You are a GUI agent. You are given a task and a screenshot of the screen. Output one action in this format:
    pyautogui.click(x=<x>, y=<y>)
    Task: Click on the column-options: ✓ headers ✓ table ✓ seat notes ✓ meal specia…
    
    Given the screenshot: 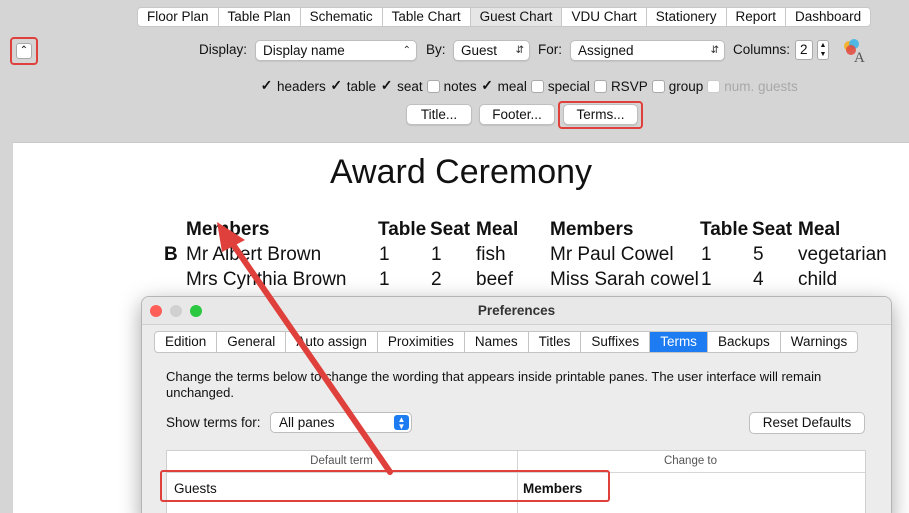 What is the action you would take?
    pyautogui.click(x=531, y=86)
    